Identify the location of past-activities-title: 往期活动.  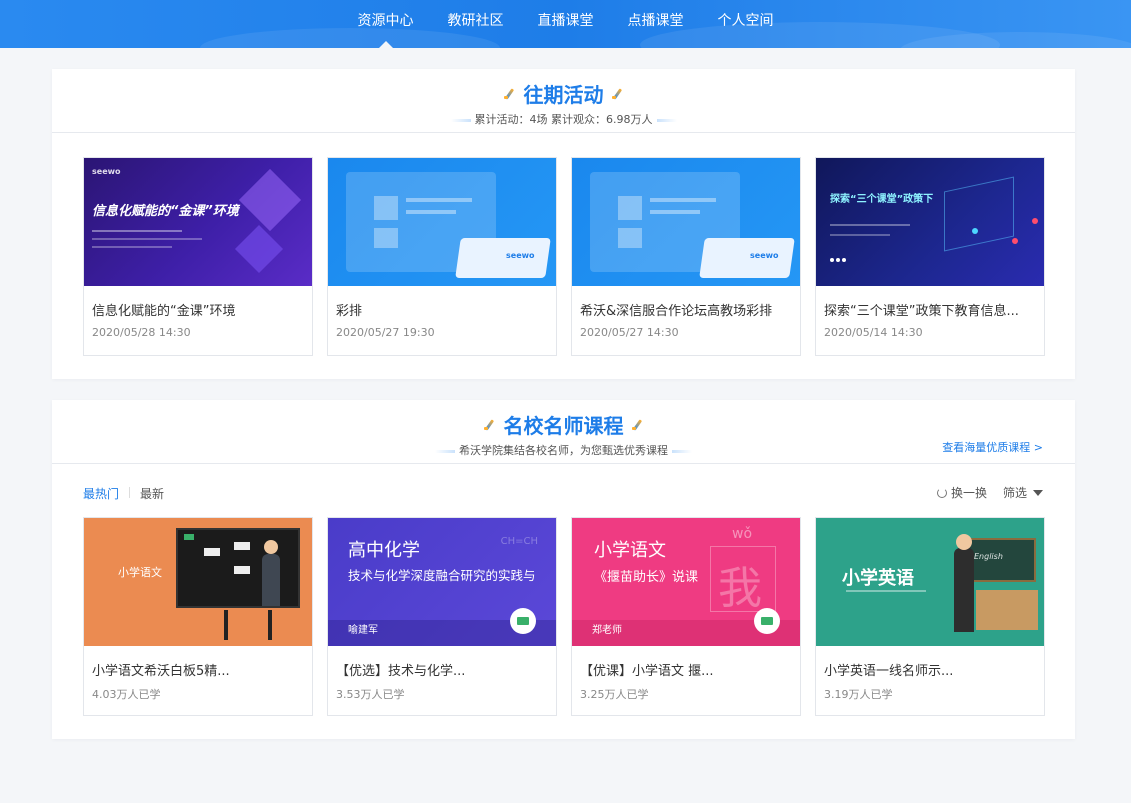
(563, 93).